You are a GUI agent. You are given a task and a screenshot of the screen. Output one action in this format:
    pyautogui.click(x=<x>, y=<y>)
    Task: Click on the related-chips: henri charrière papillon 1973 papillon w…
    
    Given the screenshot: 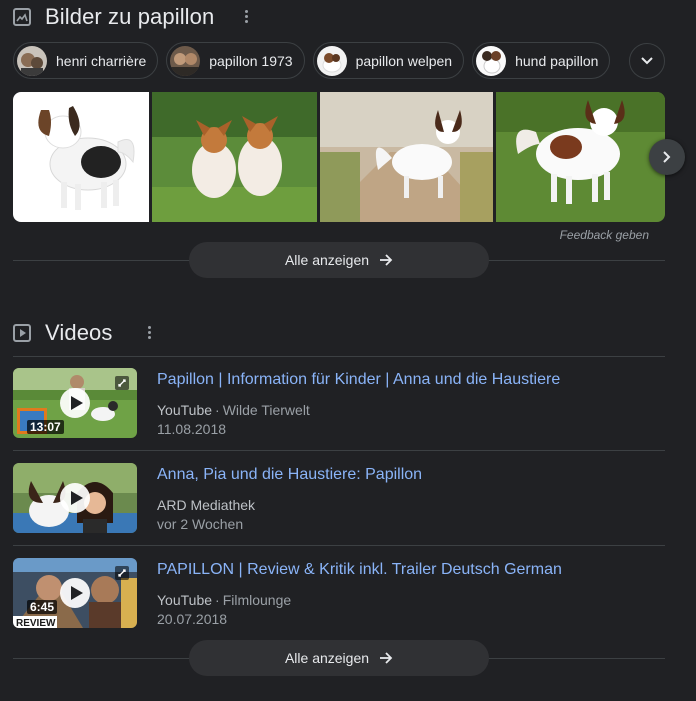 What is the action you would take?
    pyautogui.click(x=312, y=60)
    